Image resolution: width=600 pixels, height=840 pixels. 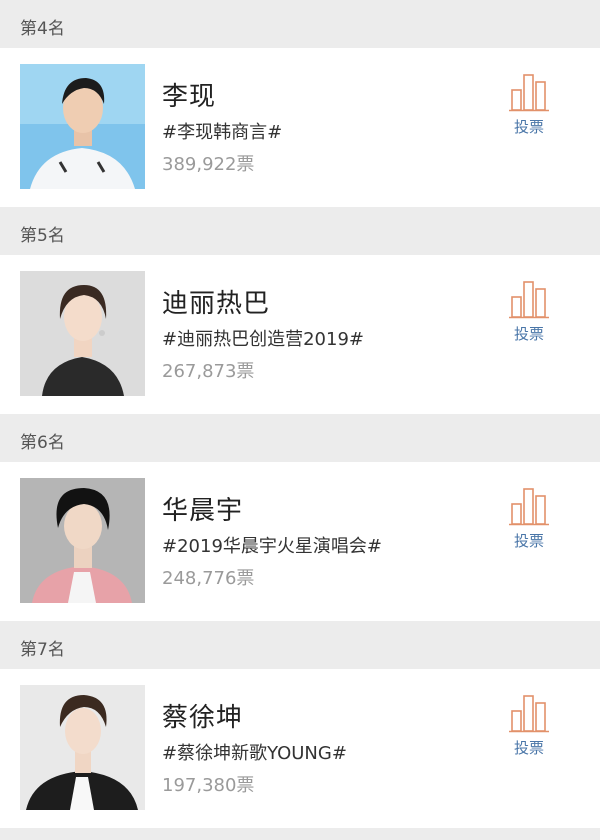 What do you see at coordinates (208, 578) in the screenshot?
I see `vote-count: 248,776票` at bounding box center [208, 578].